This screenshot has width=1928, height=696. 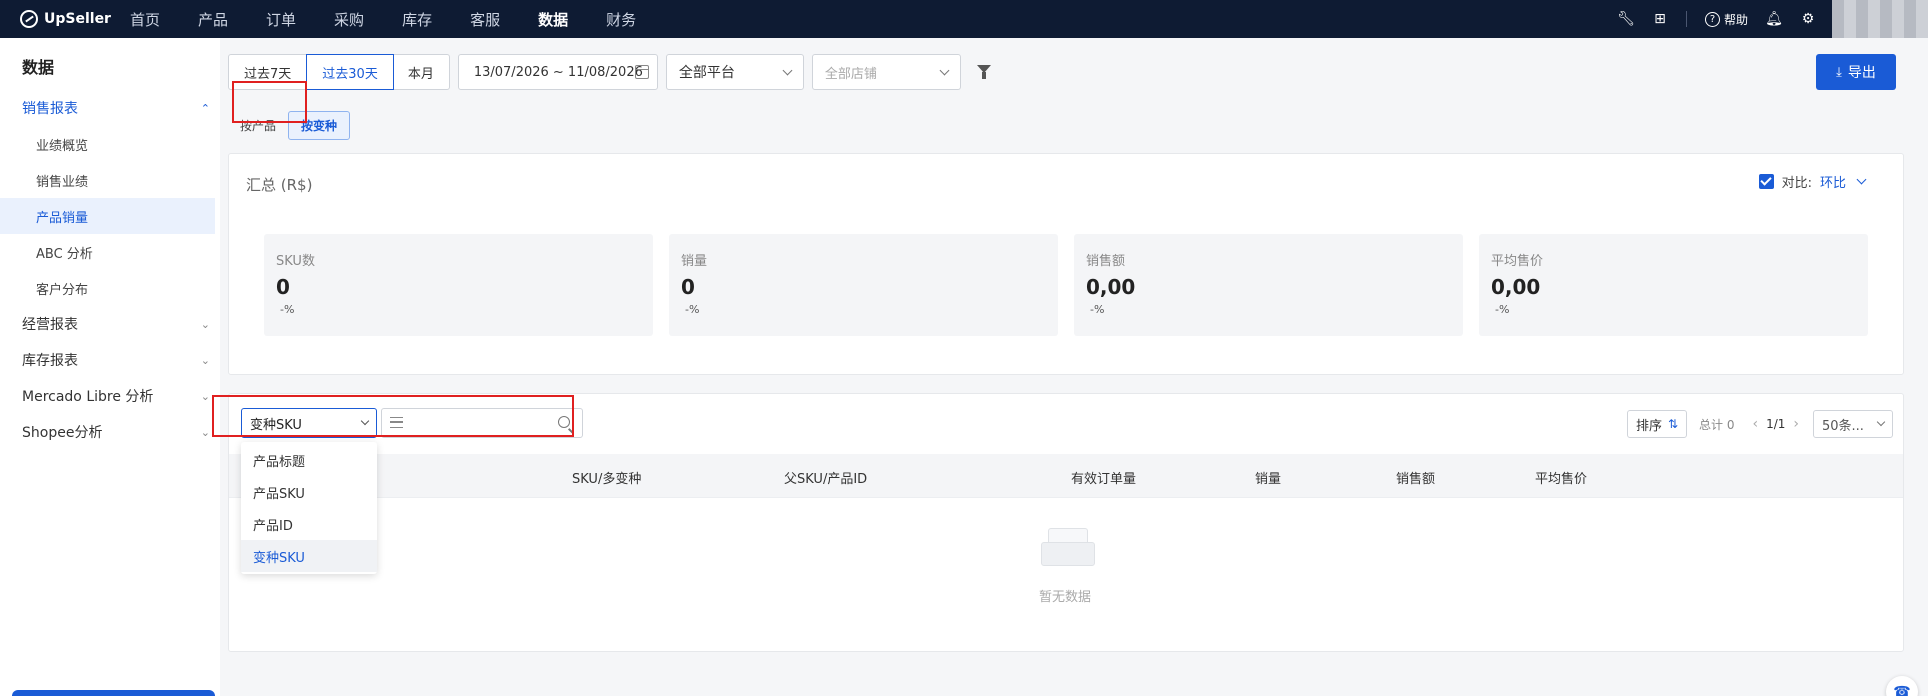 I want to click on stat-label: 销量, so click(x=694, y=261).